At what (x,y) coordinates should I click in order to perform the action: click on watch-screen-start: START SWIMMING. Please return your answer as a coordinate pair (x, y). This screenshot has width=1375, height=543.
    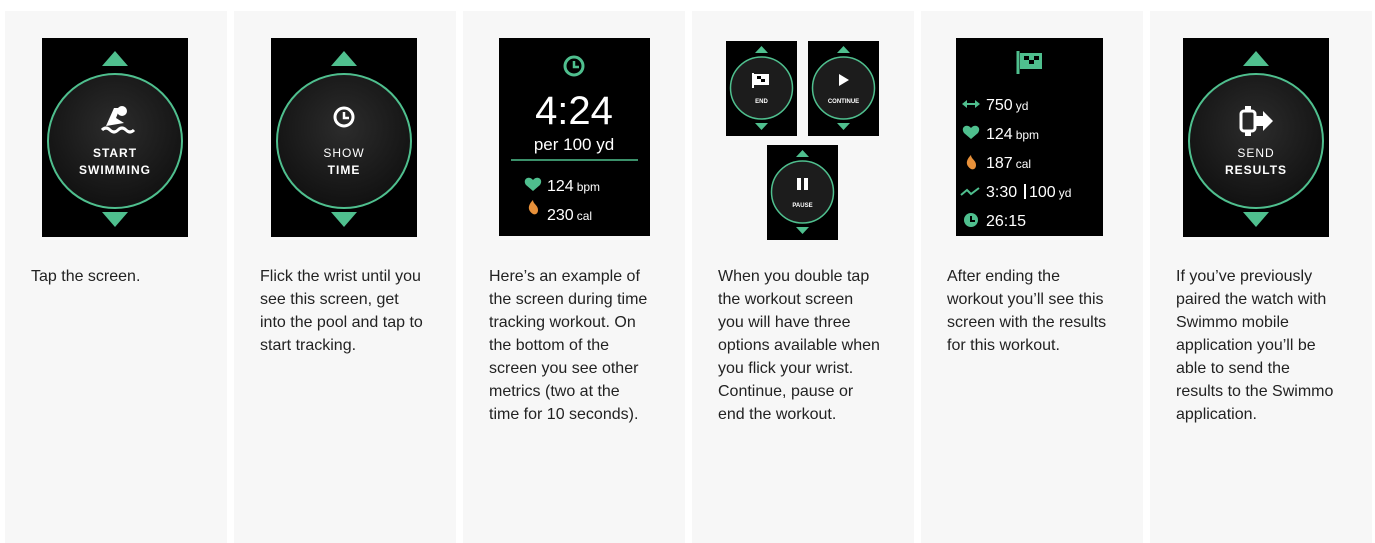
    Looking at the image, I should click on (115, 137).